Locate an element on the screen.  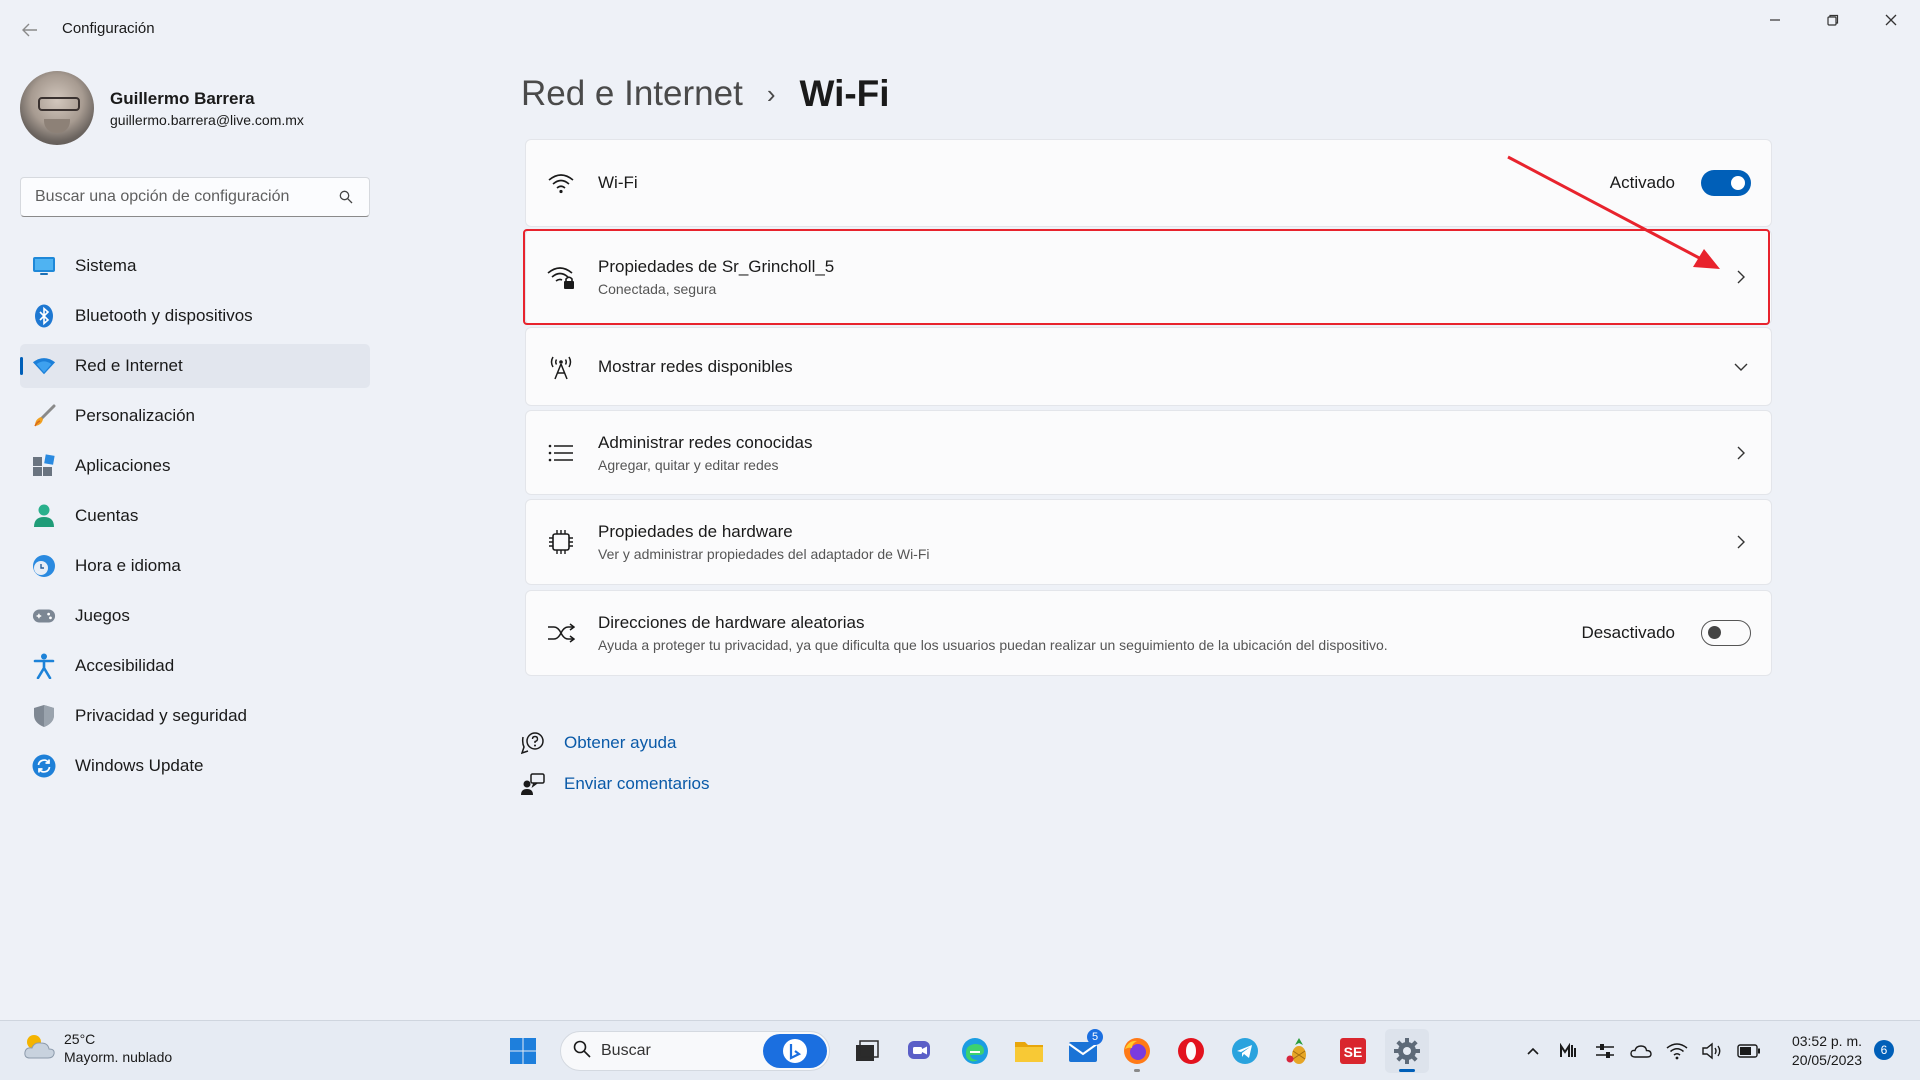
random-addresses-toggle is located at coordinates (1726, 633).